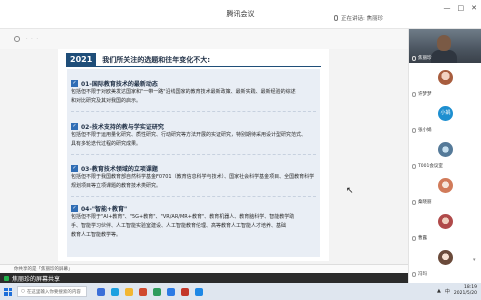 The height and width of the screenshot is (300, 481). What do you see at coordinates (193, 83) in the screenshot?
I see `topic-title-row: ✓ 01-国际教育技术的最新动态` at bounding box center [193, 83].